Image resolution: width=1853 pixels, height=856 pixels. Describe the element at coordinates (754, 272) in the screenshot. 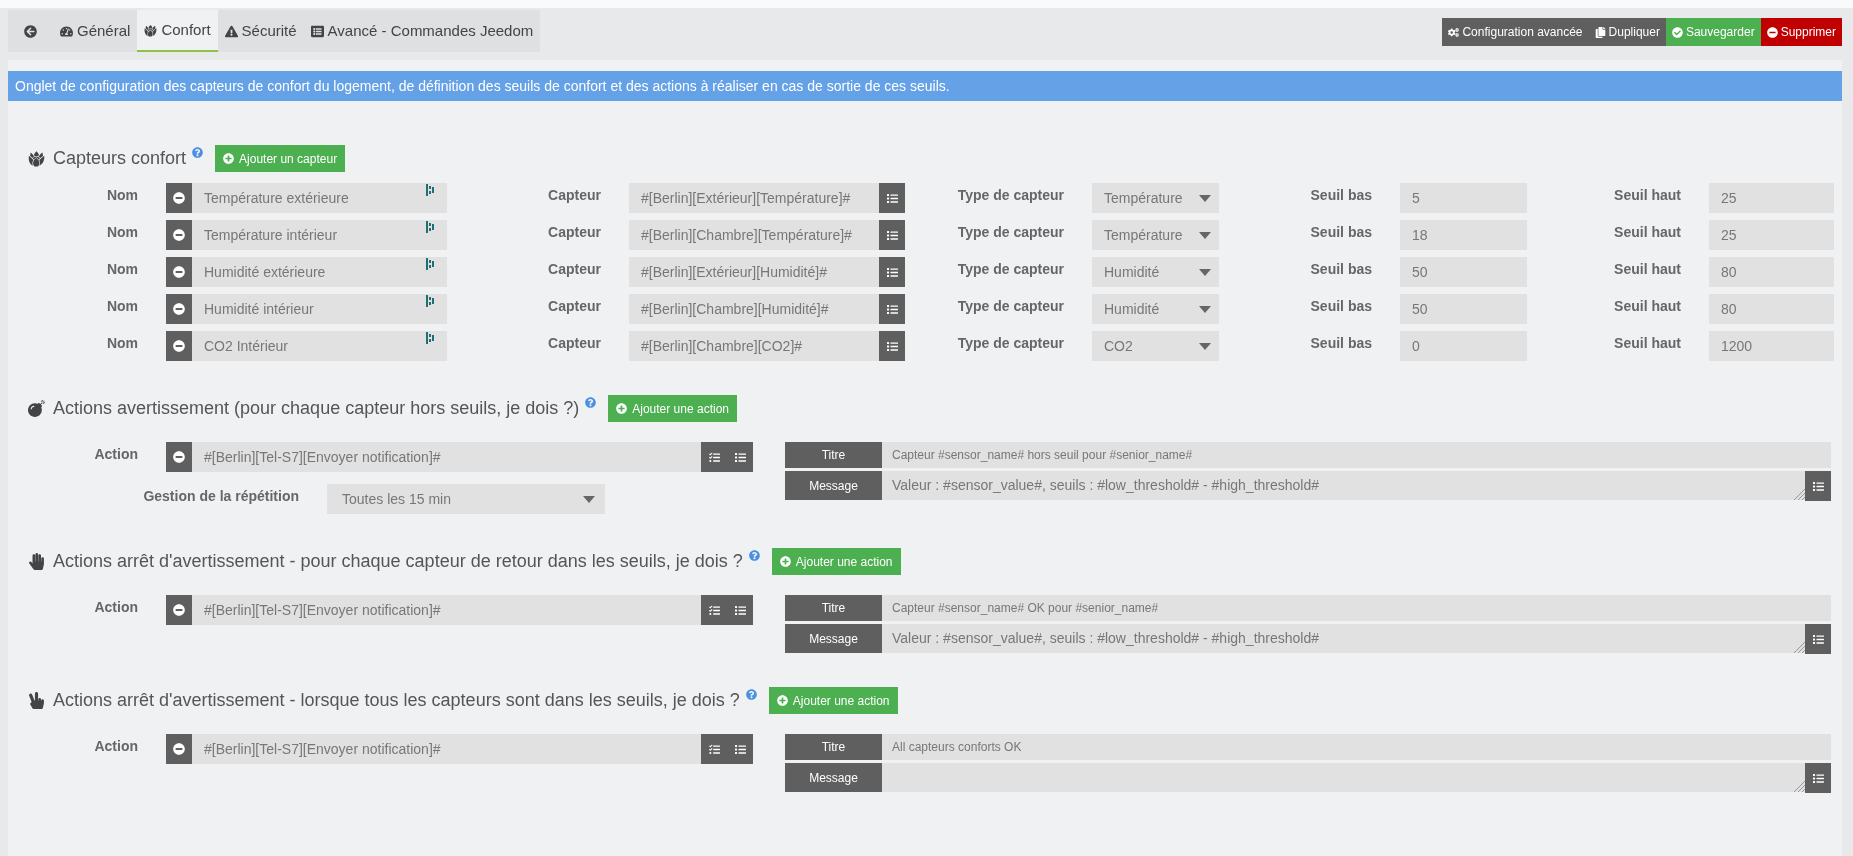

I see `sensor-field: #[Berlin][Extérieur][Humidité]#` at that location.